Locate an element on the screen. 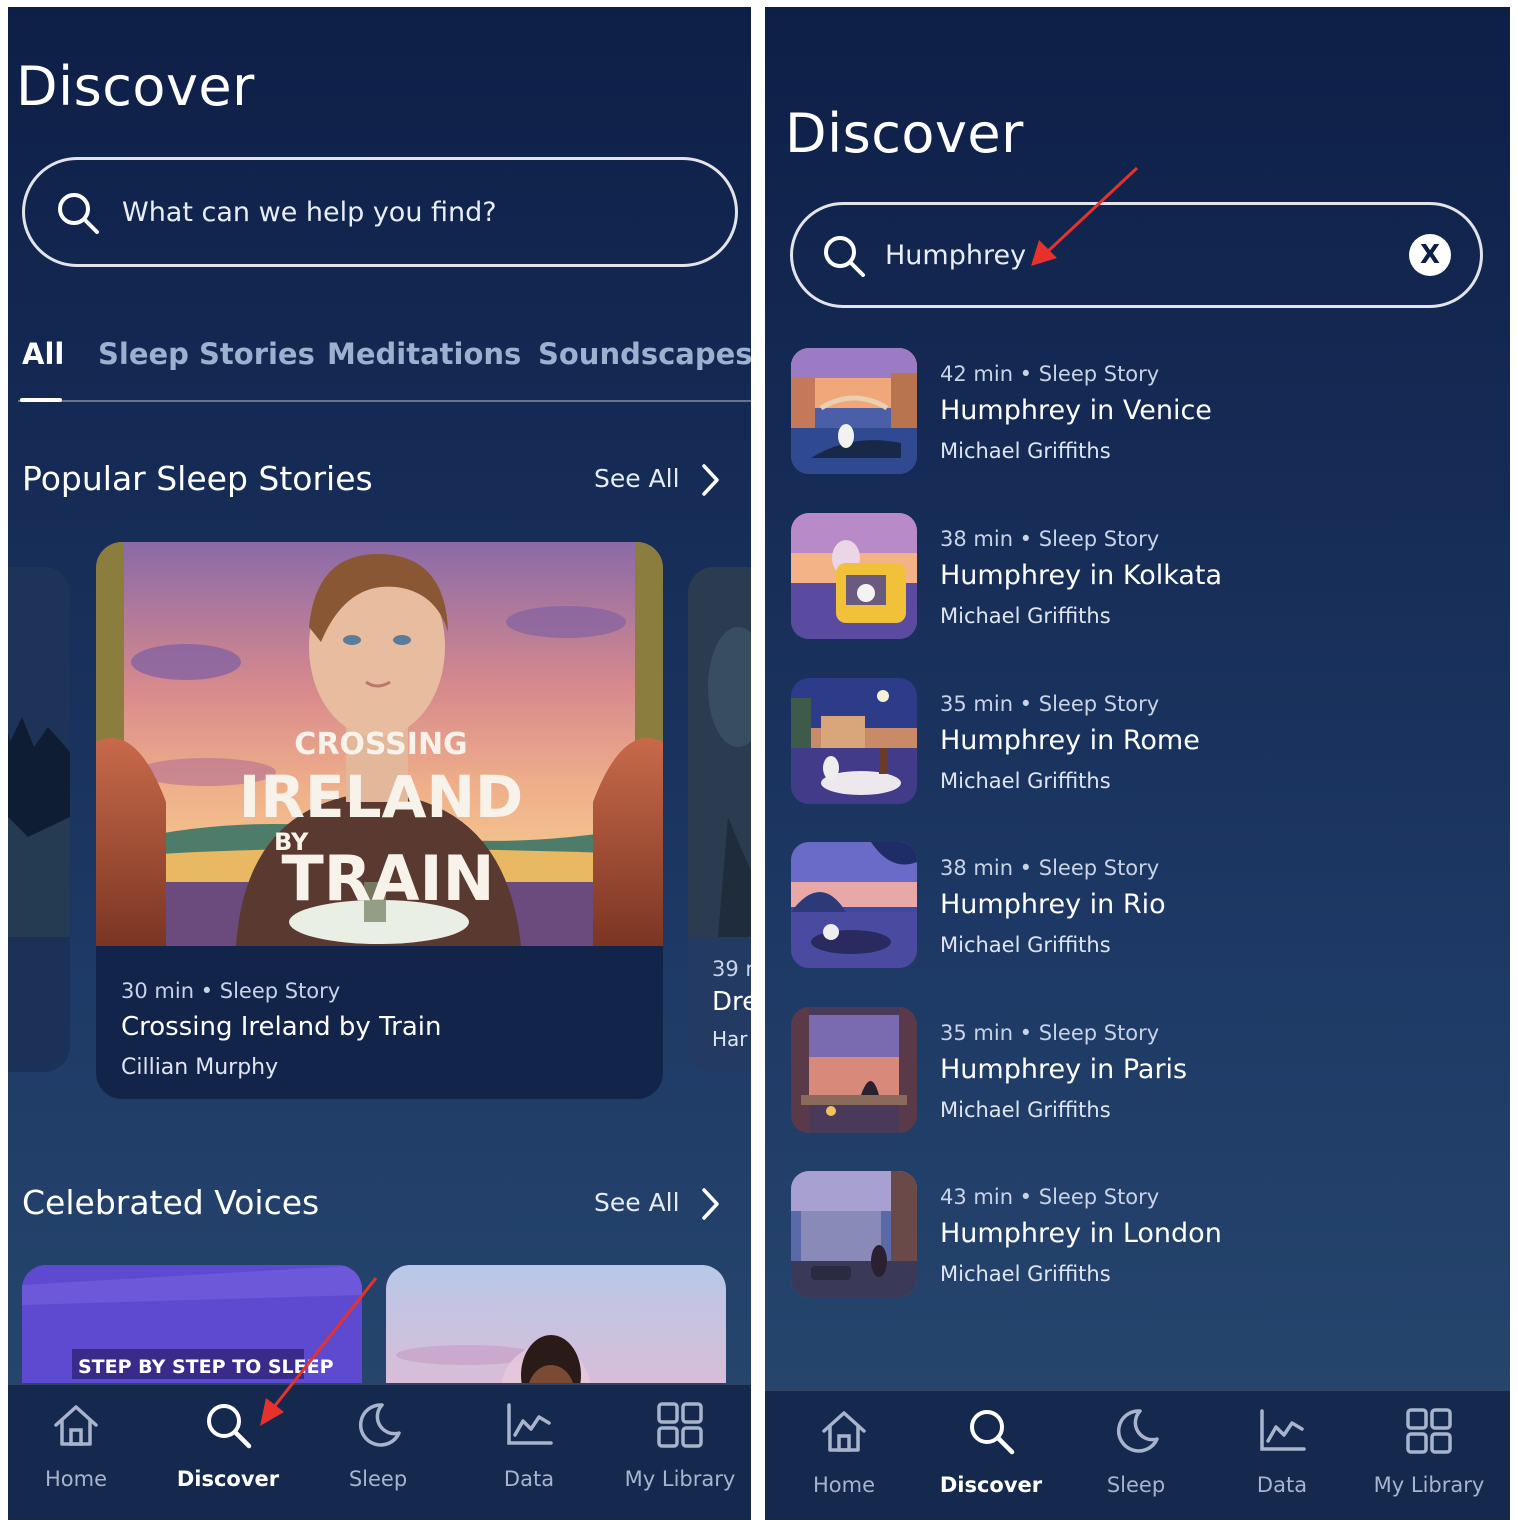  moon-icon is located at coordinates (1137, 1431).